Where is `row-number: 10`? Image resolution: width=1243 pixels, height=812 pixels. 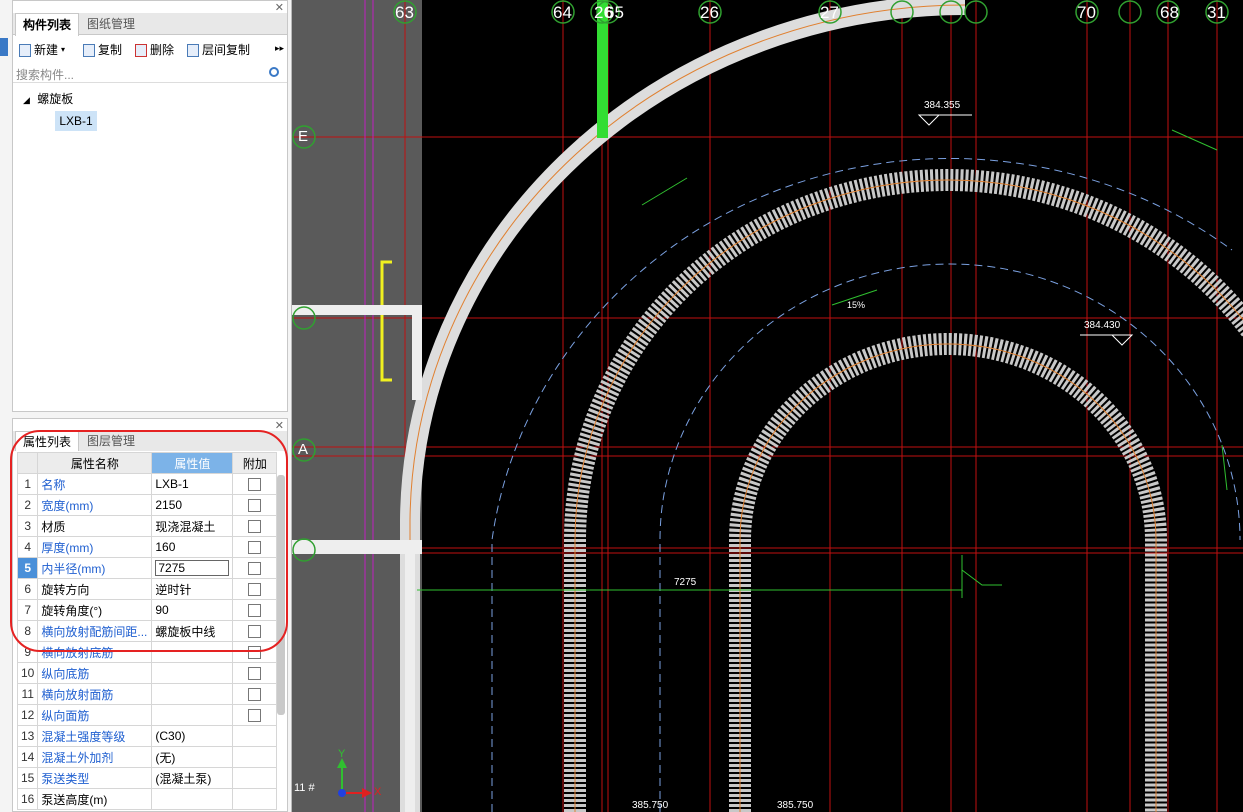
row-number: 10 is located at coordinates (27, 673).